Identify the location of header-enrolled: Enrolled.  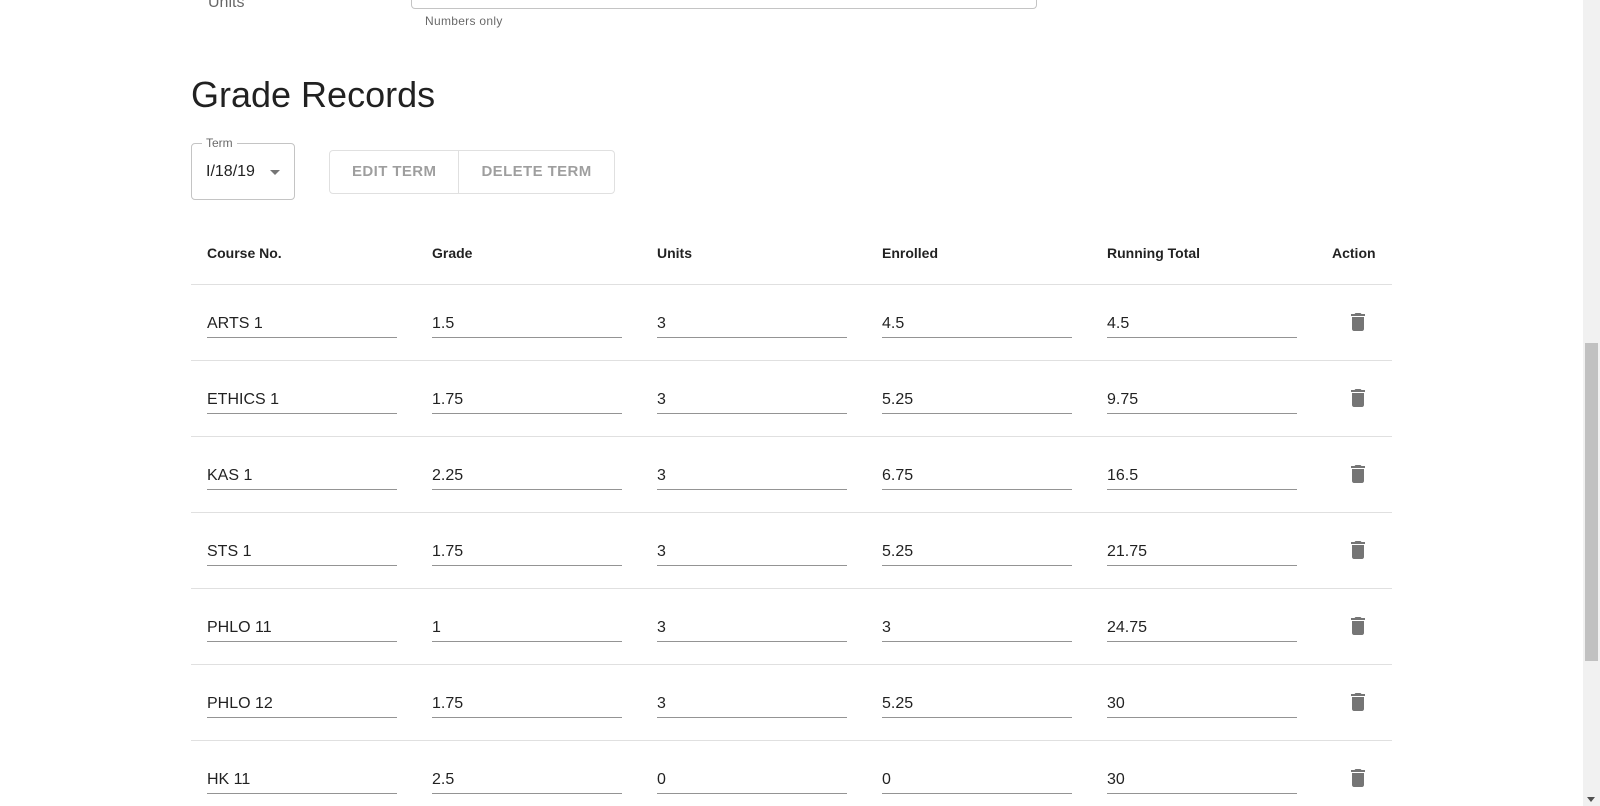
(978, 254).